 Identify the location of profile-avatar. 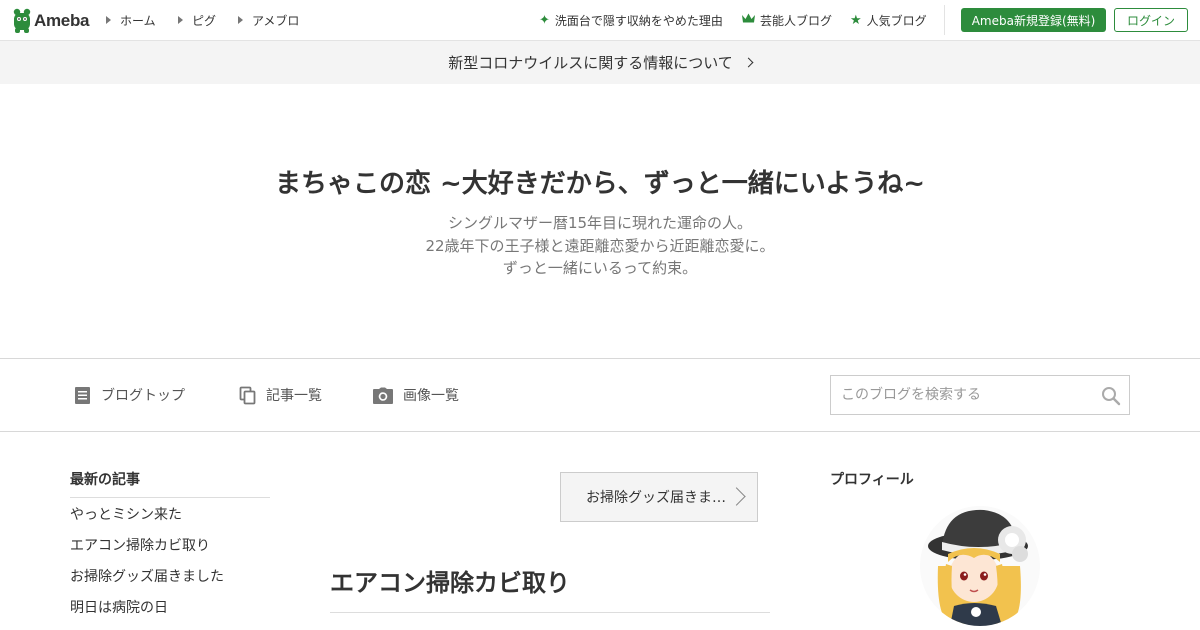
(980, 566).